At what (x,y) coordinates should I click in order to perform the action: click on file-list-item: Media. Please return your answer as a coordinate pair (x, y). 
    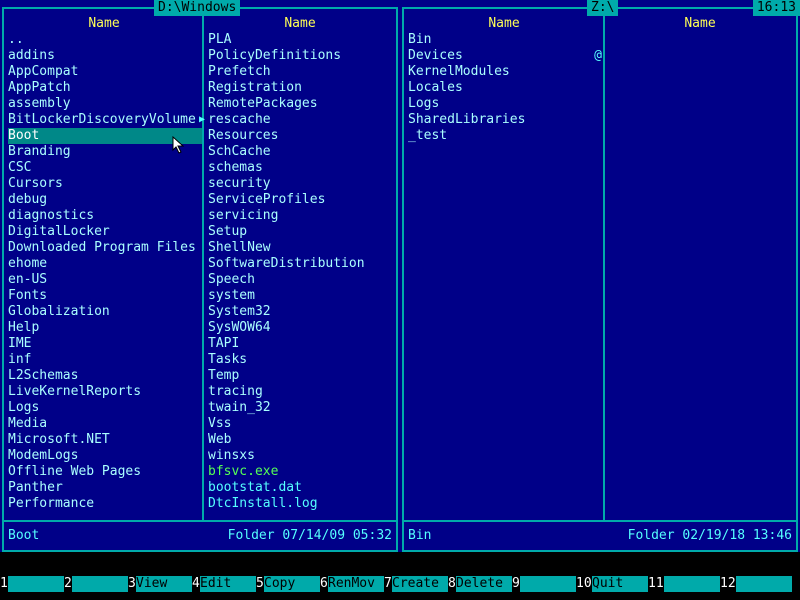
    Looking at the image, I should click on (105, 424).